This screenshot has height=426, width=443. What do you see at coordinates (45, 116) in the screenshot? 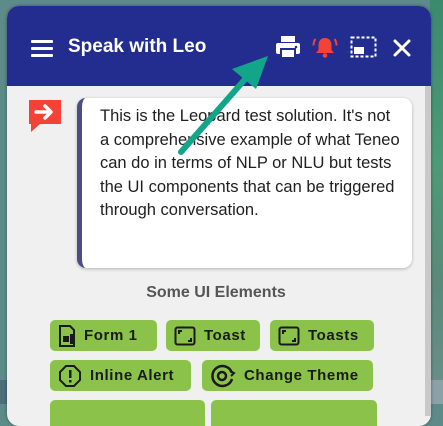
I see `bot-avatar-icon` at bounding box center [45, 116].